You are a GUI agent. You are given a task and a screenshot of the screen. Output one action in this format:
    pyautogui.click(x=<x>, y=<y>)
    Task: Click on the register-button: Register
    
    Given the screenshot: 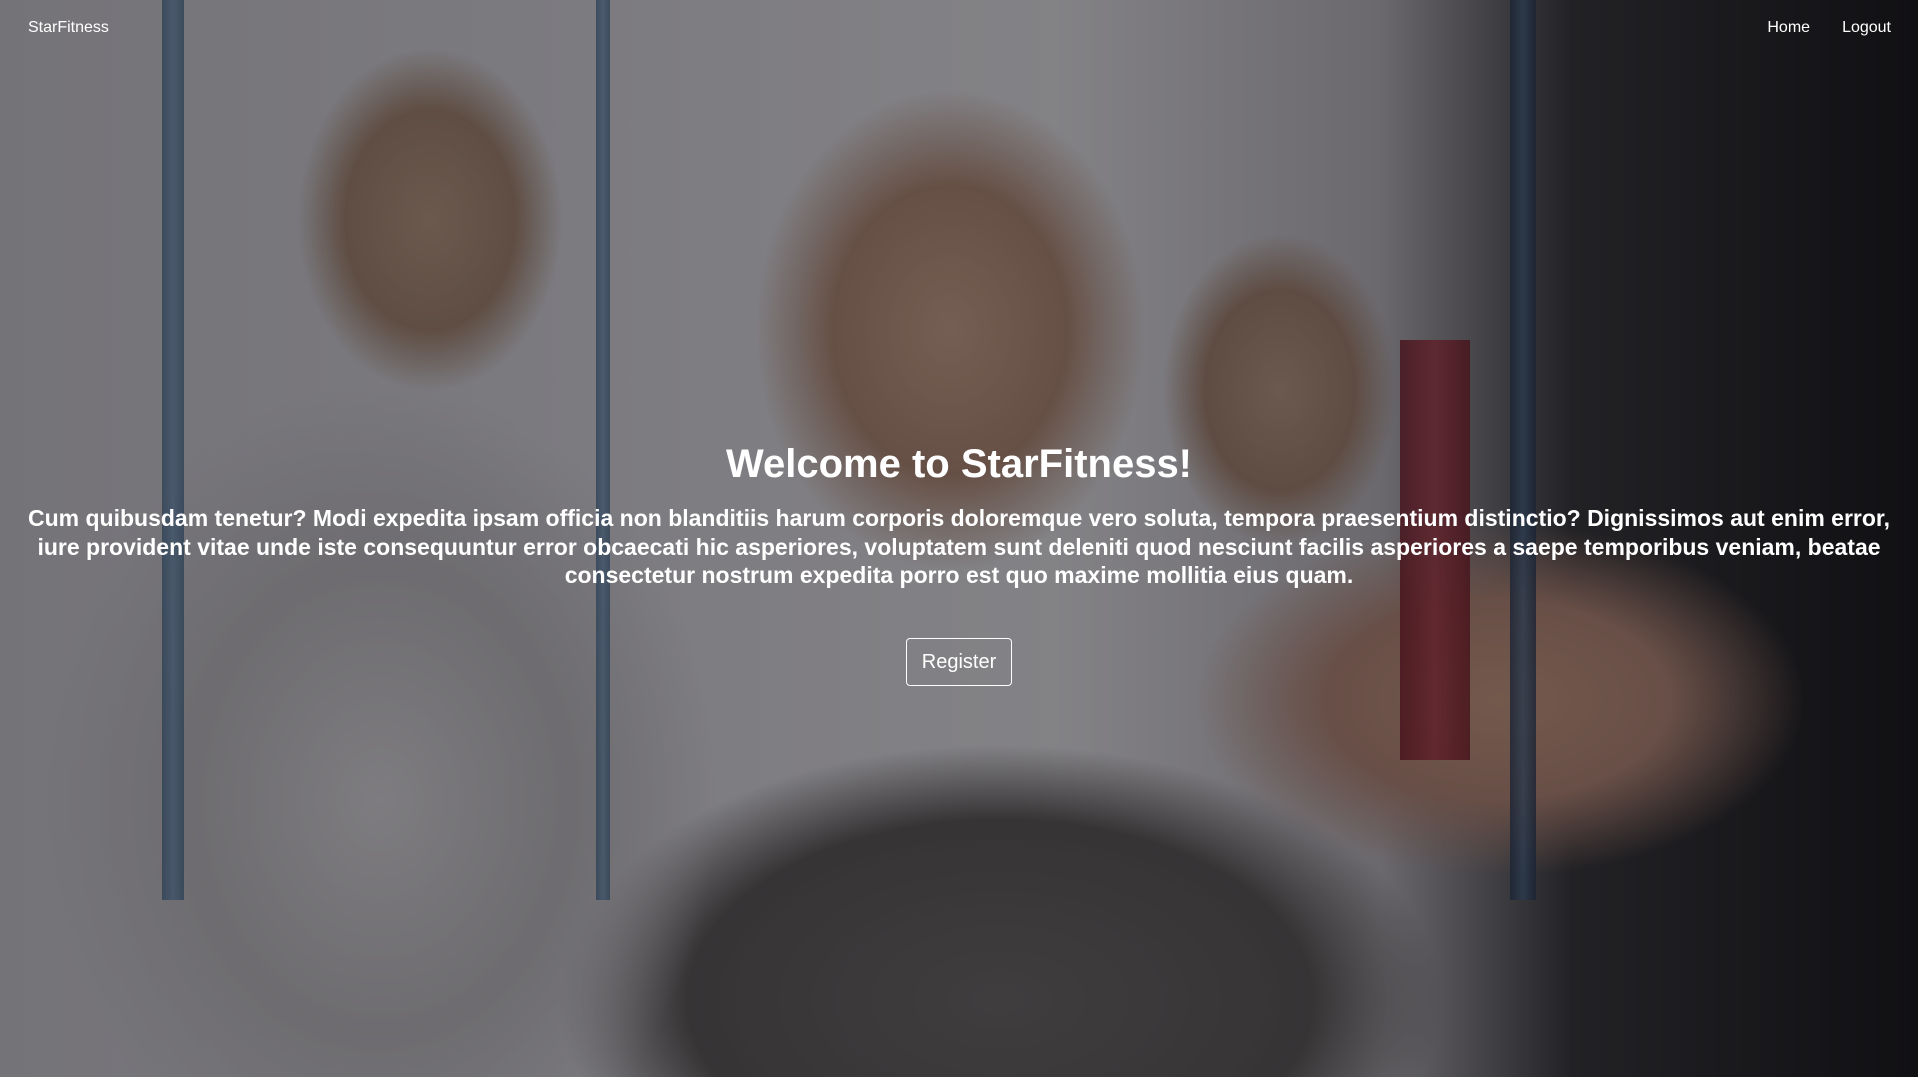 What is the action you would take?
    pyautogui.click(x=959, y=661)
    